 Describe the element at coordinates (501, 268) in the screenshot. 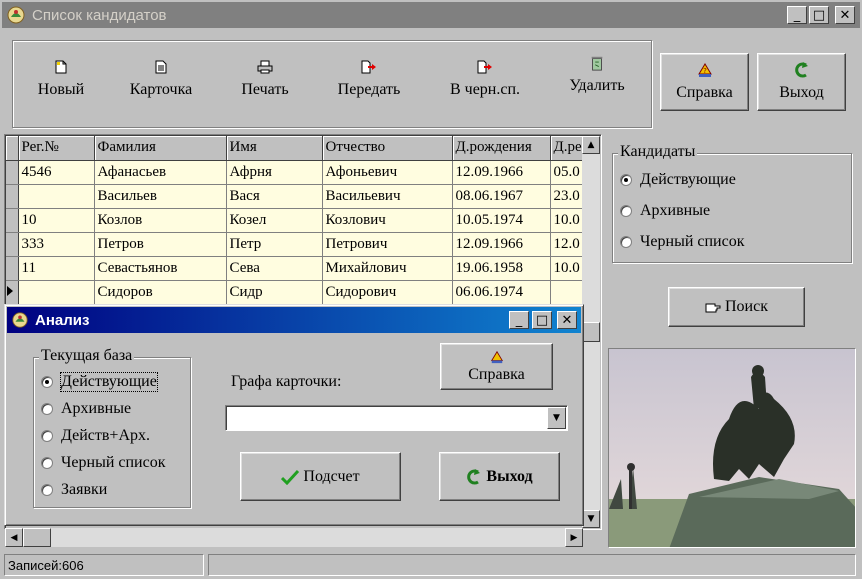

I see `table-cell: 19.06.1958` at that location.